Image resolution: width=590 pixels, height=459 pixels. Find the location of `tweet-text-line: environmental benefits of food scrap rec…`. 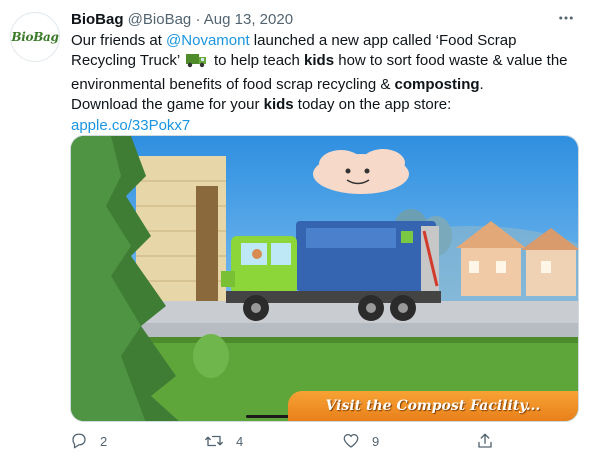

tweet-text-line: environmental benefits of food scrap rec… is located at coordinates (326, 85).